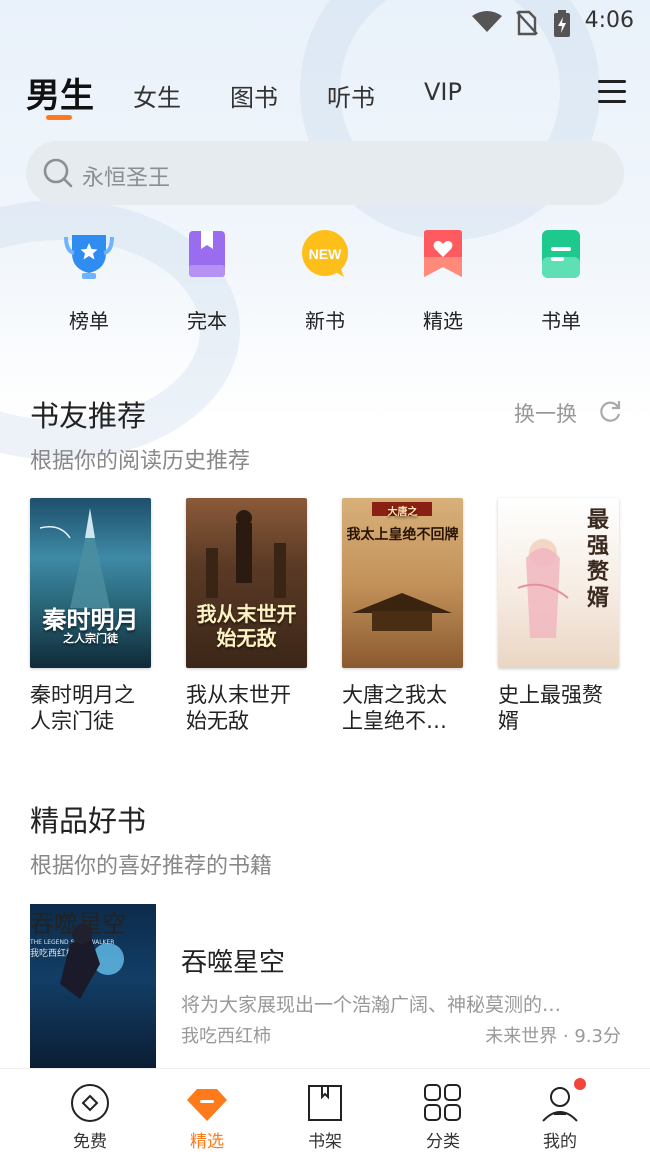 The width and height of the screenshot is (650, 1155). What do you see at coordinates (612, 93) in the screenshot?
I see `menu-icon` at bounding box center [612, 93].